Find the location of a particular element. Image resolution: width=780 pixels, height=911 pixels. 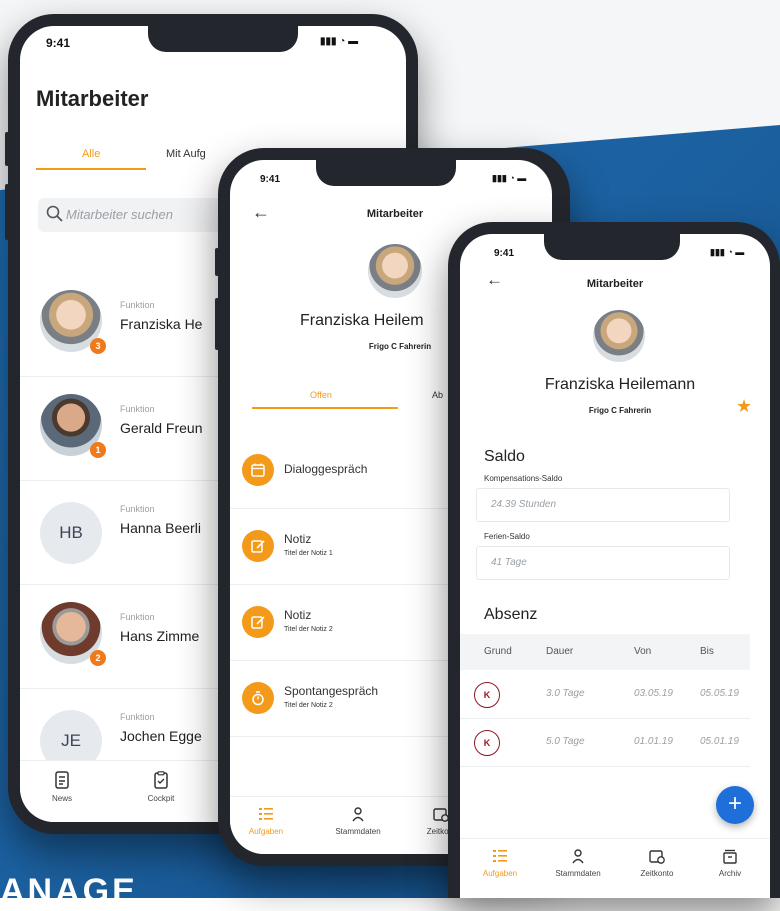

date-to: 05.05.19 is located at coordinates (719, 693).